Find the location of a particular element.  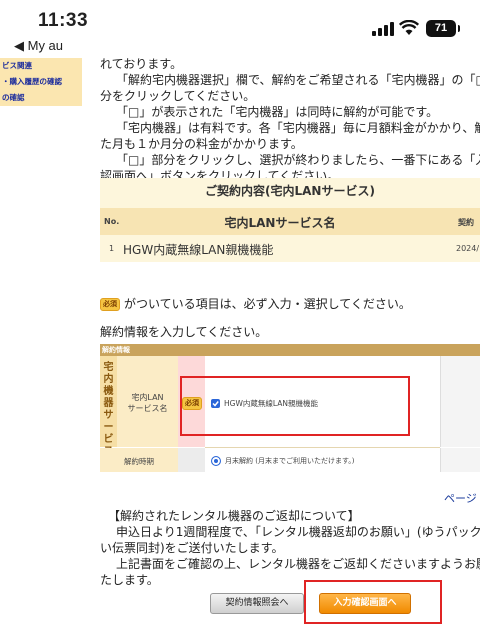

intro-line-5: 「宅内機器」は有料です。各「宅内機器」毎に月額料金がかかり、解 is located at coordinates (298, 128).